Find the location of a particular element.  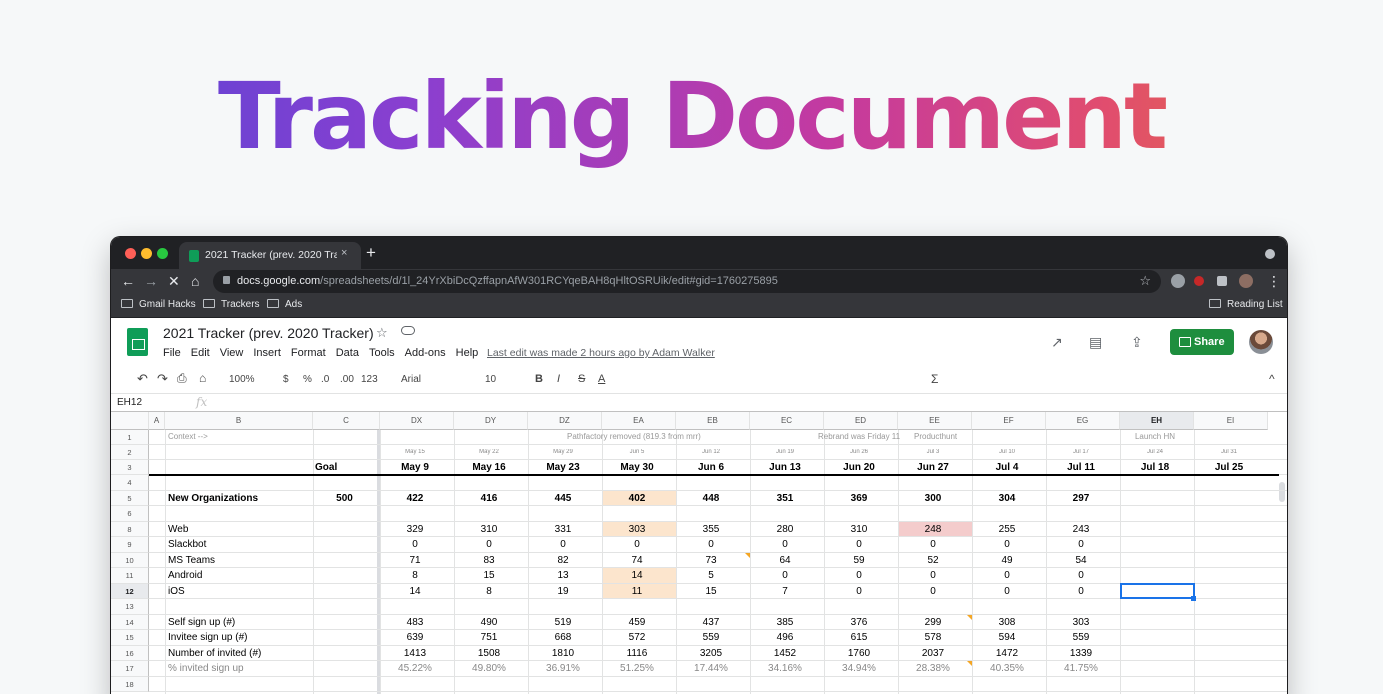

date-label: Jul 10 is located at coordinates (1007, 452).